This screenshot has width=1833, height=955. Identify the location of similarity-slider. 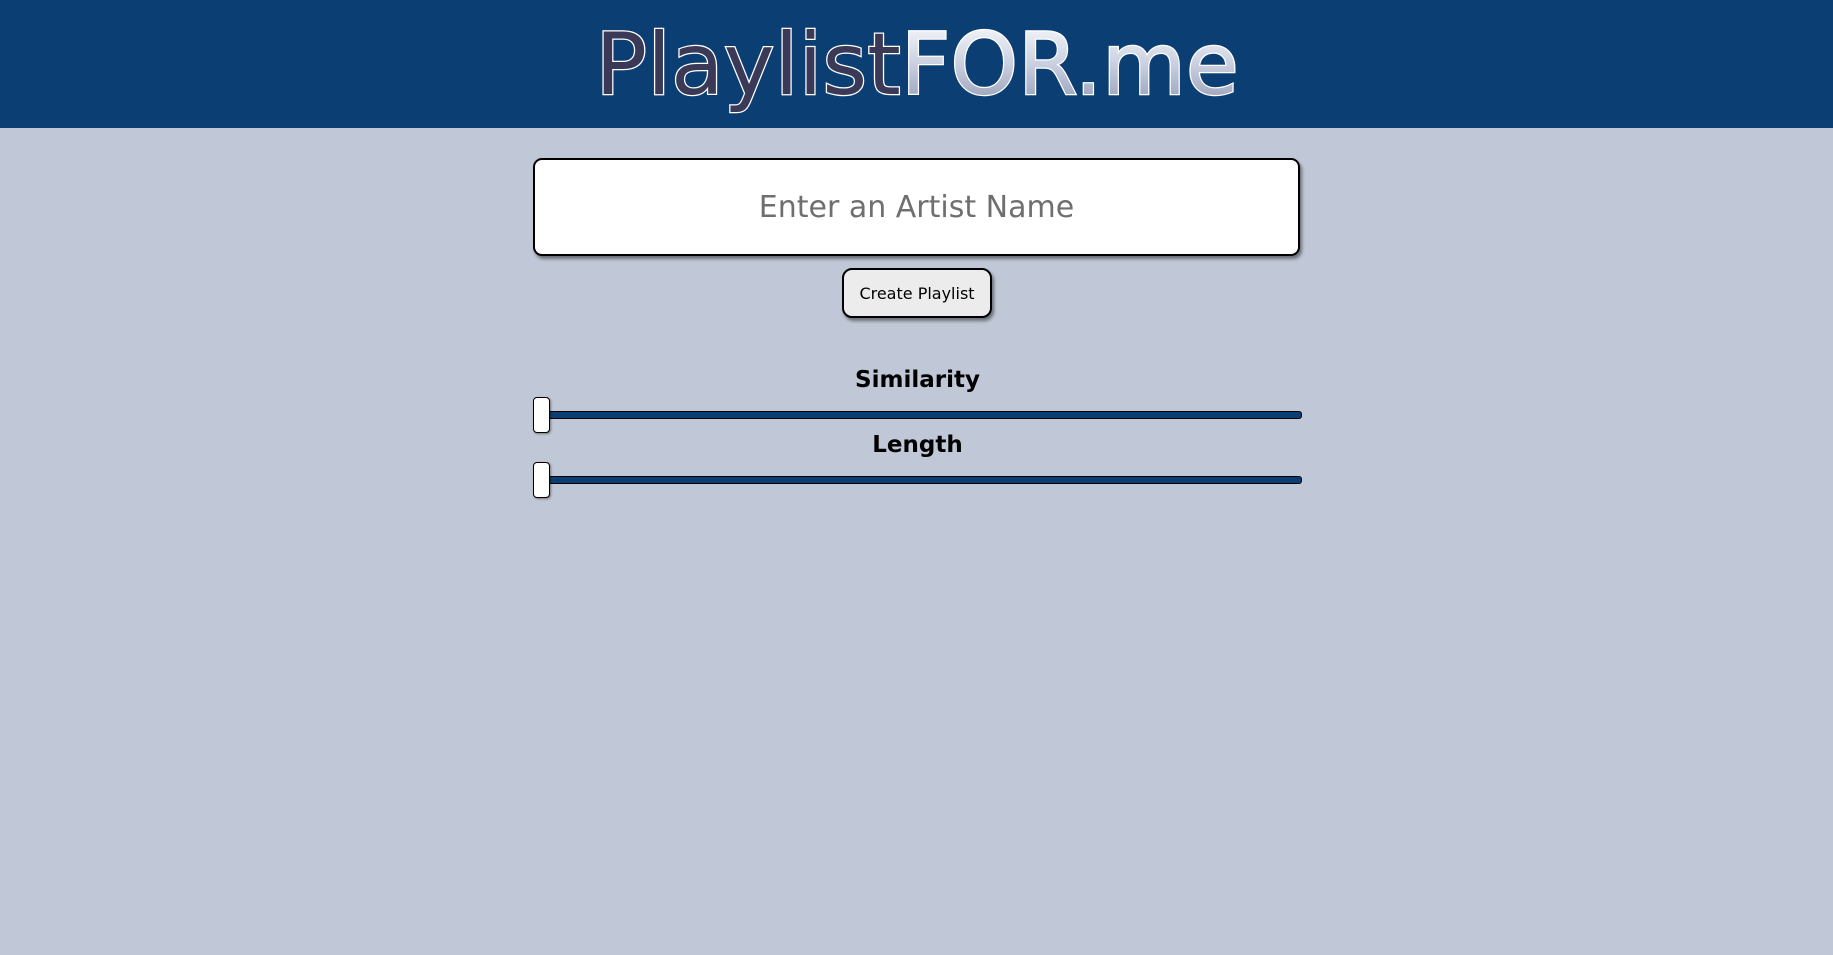
(917, 415).